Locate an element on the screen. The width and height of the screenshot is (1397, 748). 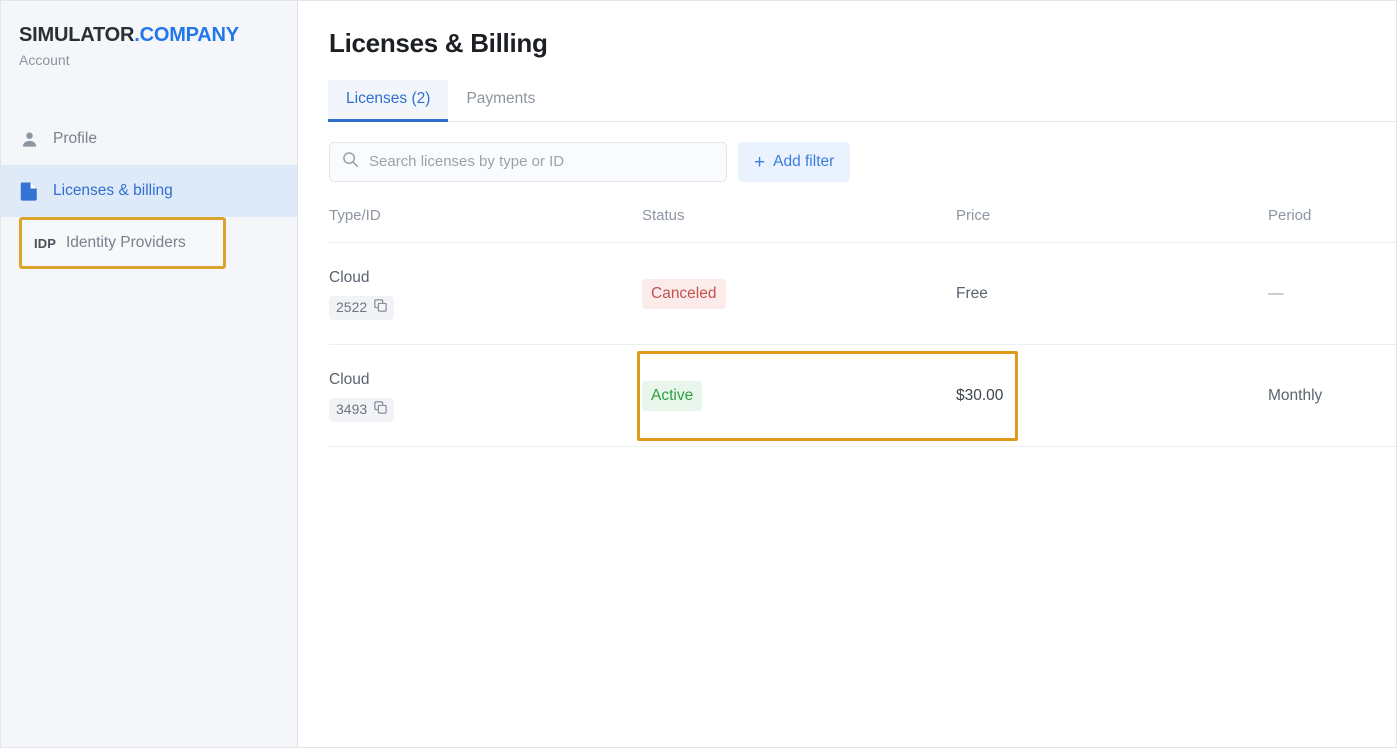
idp-tag-icon: IDP is located at coordinates (45, 243).